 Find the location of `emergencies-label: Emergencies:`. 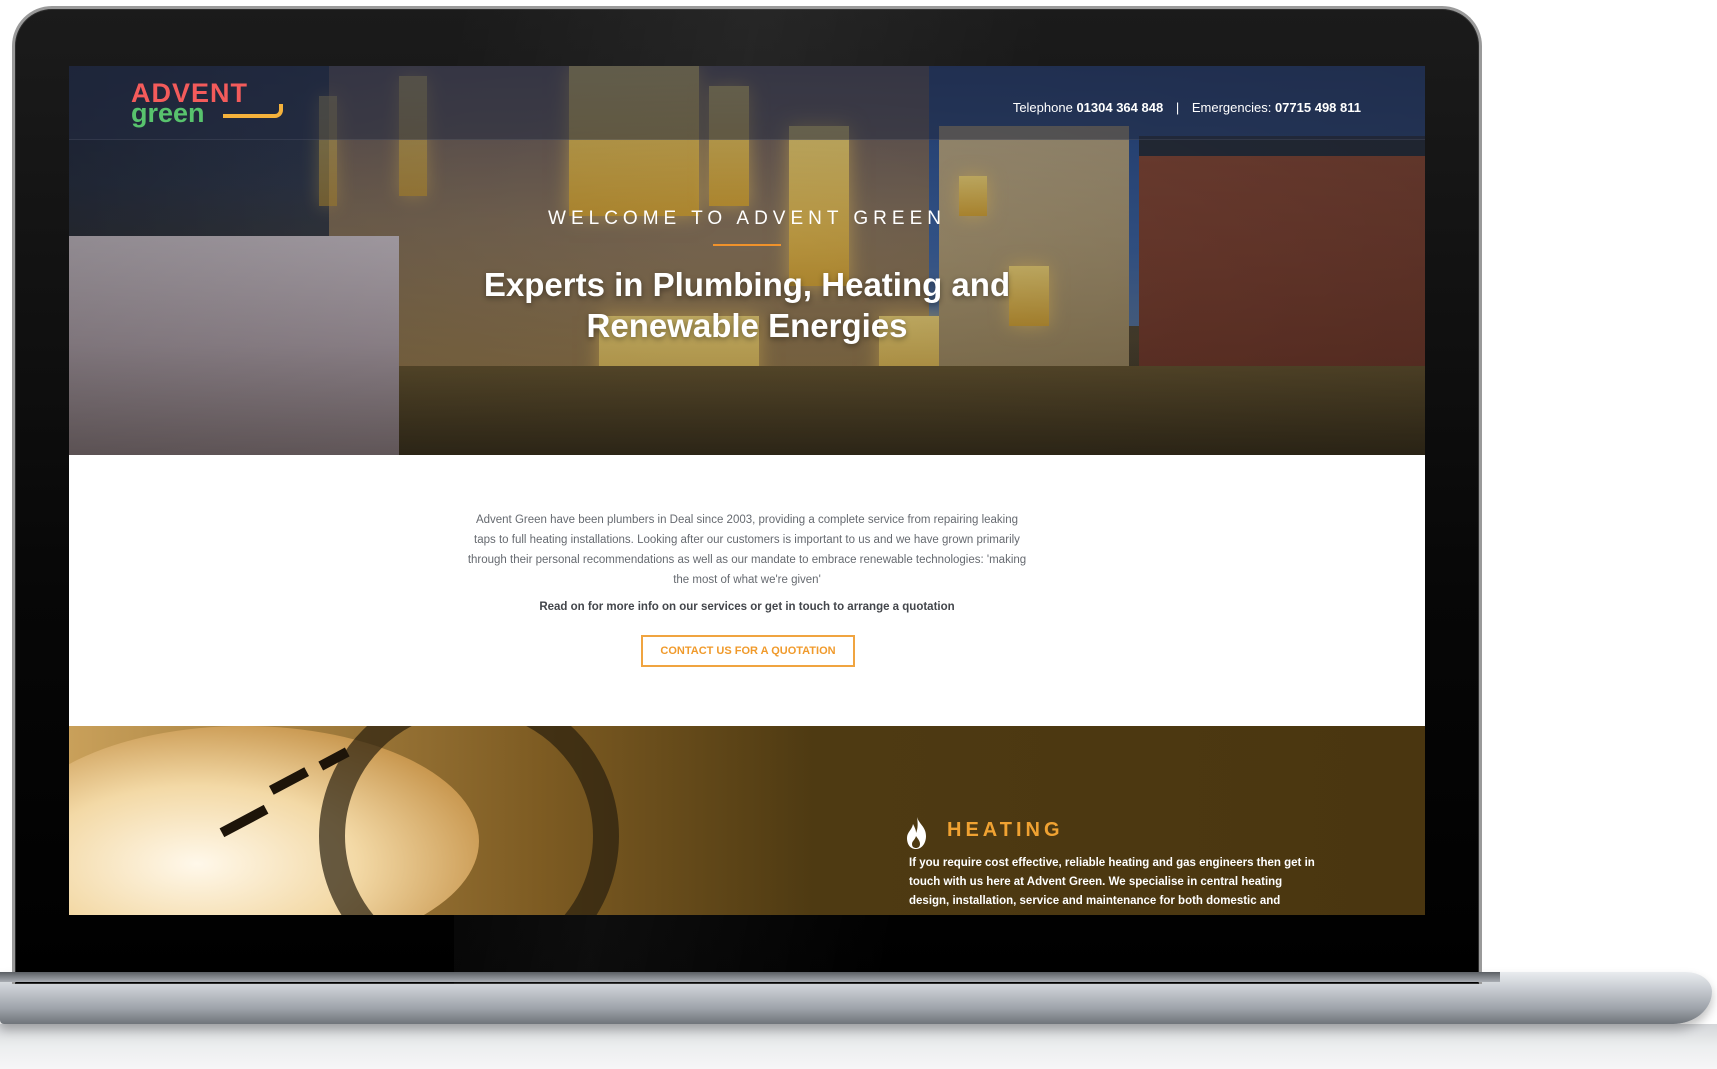

emergencies-label: Emergencies: is located at coordinates (1231, 107).